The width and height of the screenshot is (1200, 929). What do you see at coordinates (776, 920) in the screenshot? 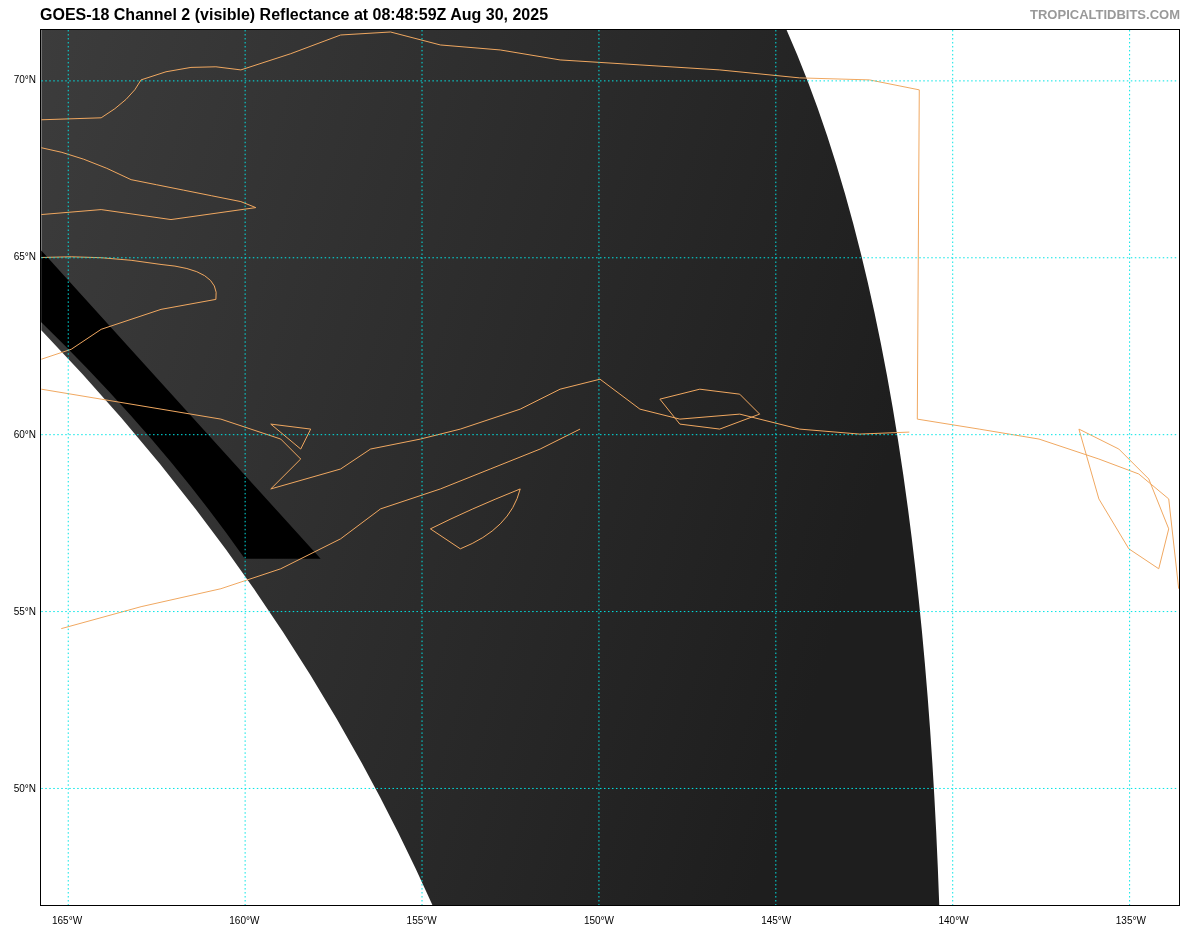
I see `longitude-label: 145°W` at bounding box center [776, 920].